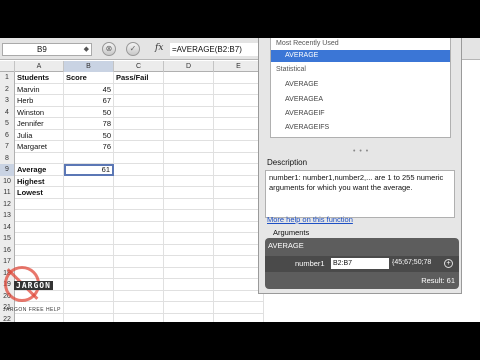 The height and width of the screenshot is (360, 480). I want to click on row-header: 11, so click(7, 193).